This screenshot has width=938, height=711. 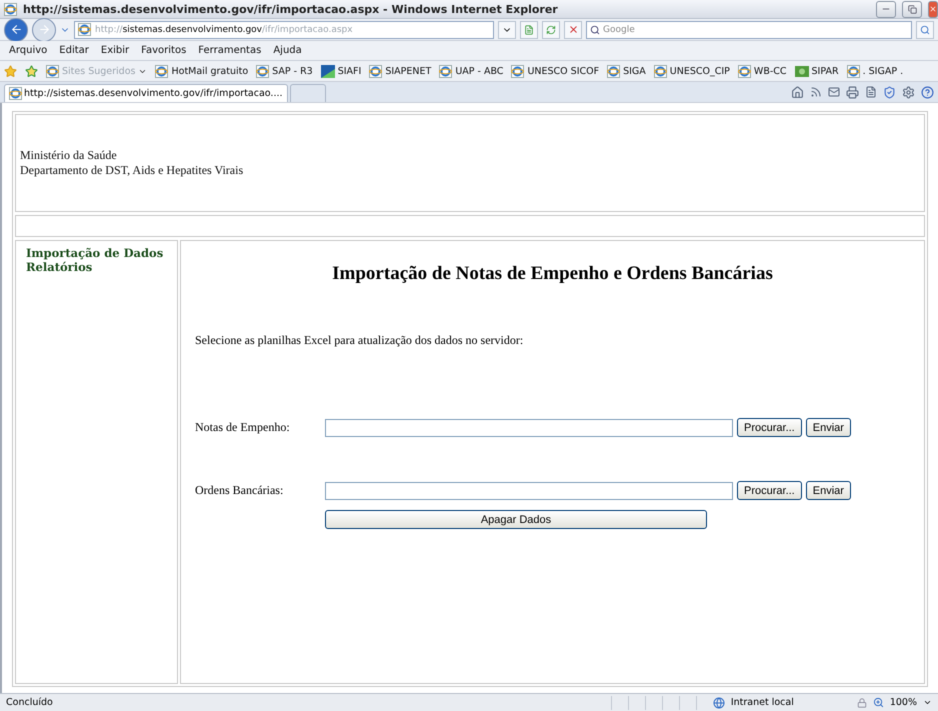 What do you see at coordinates (834, 92) in the screenshot?
I see `mail-icon` at bounding box center [834, 92].